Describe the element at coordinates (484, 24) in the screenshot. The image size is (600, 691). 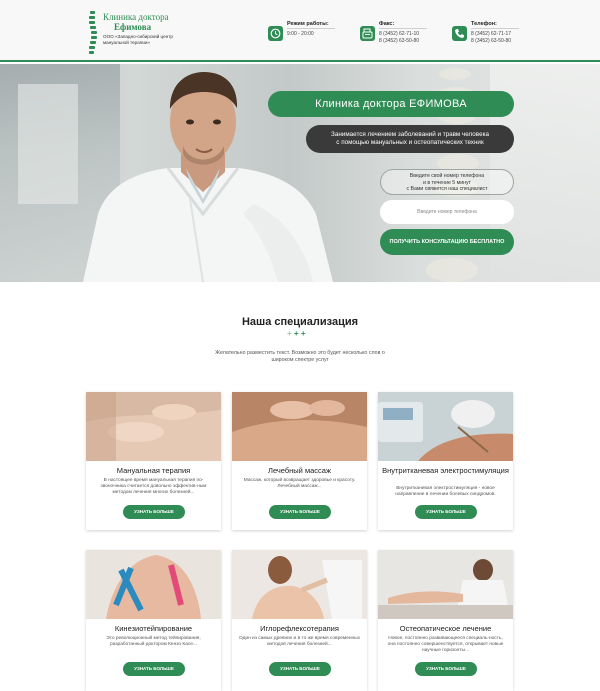
I see `phone-label: Телефон:` at that location.